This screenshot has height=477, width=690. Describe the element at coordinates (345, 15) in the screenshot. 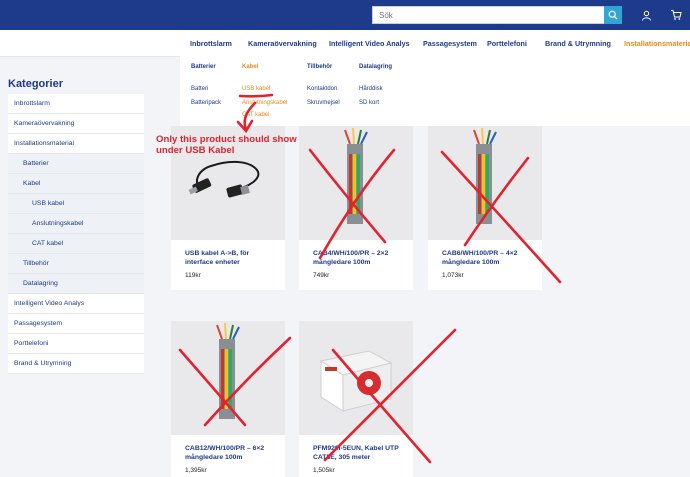

I see `top-bar` at that location.